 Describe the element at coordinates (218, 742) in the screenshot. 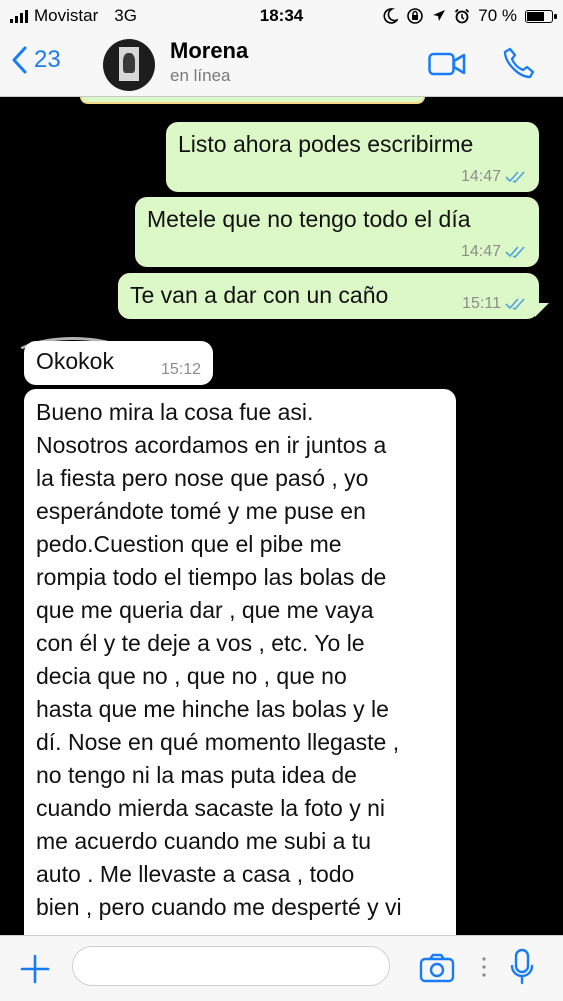

I see `message-line: dí. Nose en qué momento llegaste ,` at that location.